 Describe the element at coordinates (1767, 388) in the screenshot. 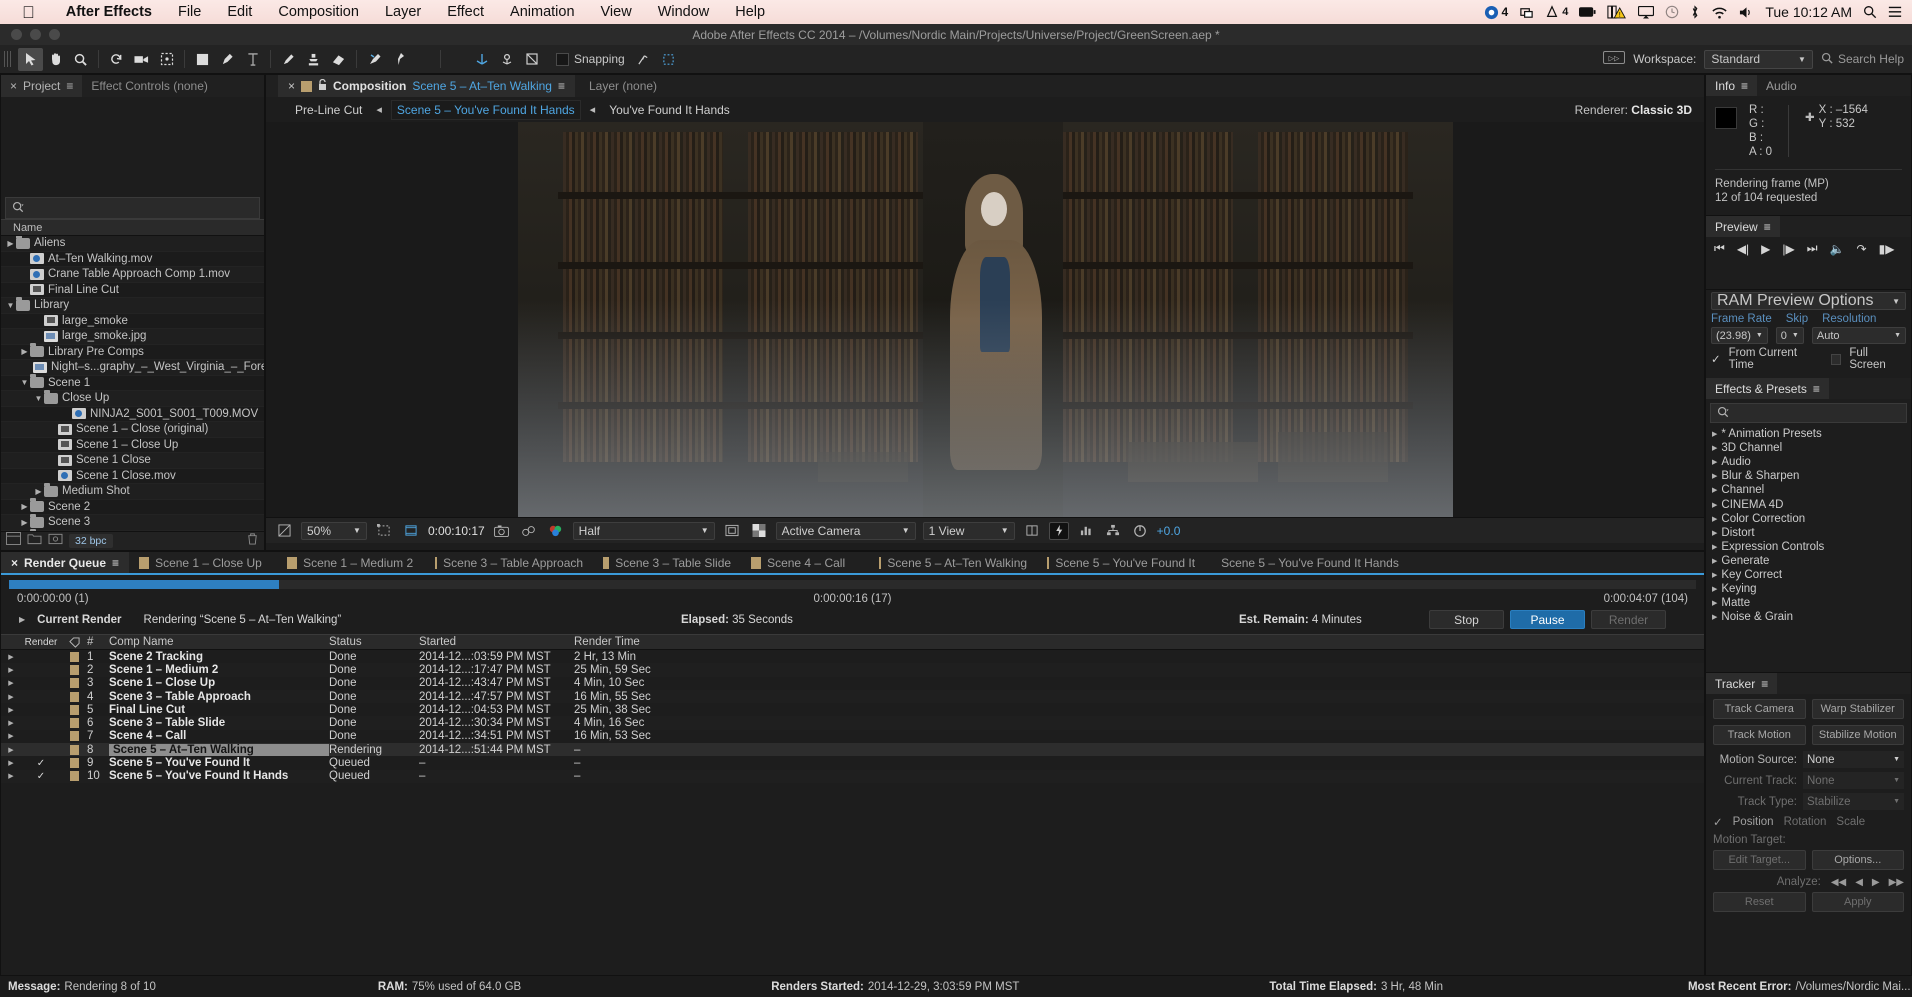

I see `tab-effects-and-presets: Effects & Presets ≡` at that location.